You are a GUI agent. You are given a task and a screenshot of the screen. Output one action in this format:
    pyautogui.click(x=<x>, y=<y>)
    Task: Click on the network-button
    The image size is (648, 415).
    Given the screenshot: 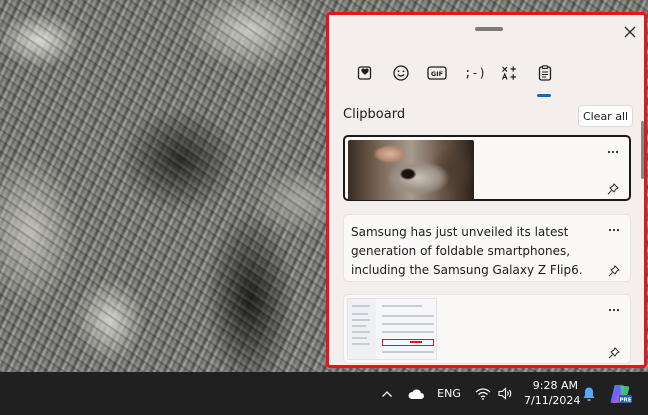 What is the action you would take?
    pyautogui.click(x=483, y=393)
    